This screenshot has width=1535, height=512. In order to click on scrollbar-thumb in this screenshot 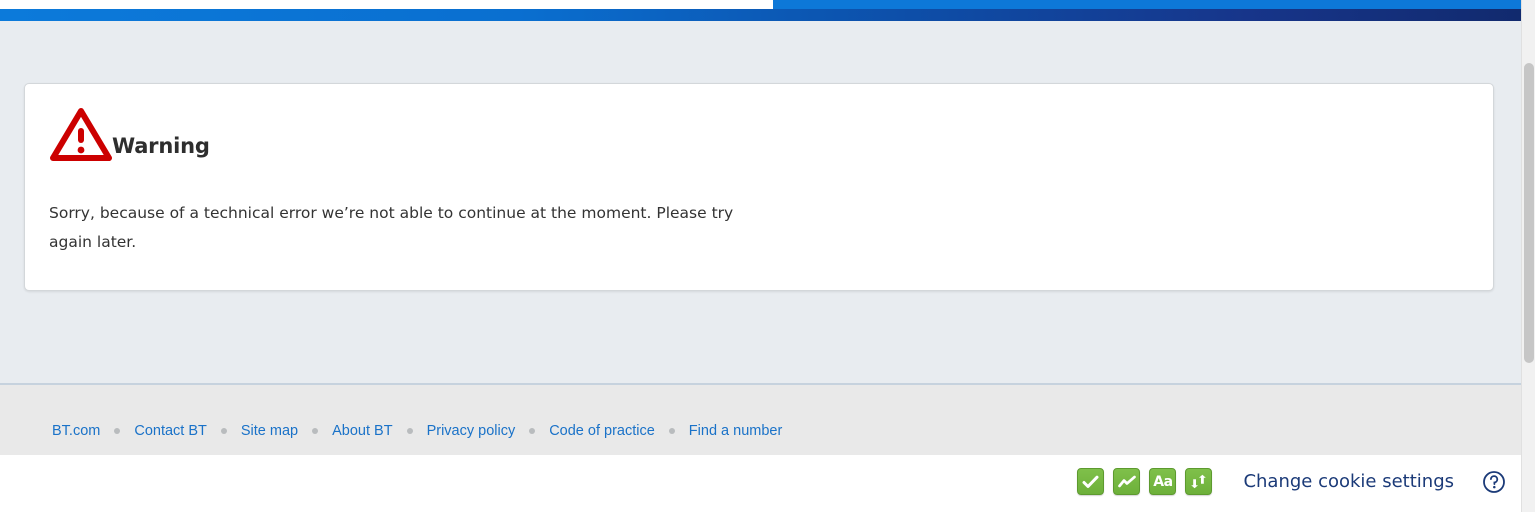, I will do `click(1529, 213)`.